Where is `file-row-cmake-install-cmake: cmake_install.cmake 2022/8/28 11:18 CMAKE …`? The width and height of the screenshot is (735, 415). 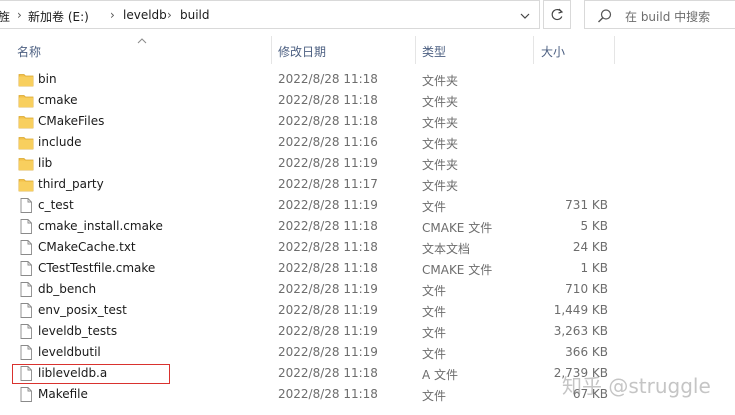
file-row-cmake-install-cmake: cmake_install.cmake 2022/8/28 11:18 CMAKE … is located at coordinates (367, 226).